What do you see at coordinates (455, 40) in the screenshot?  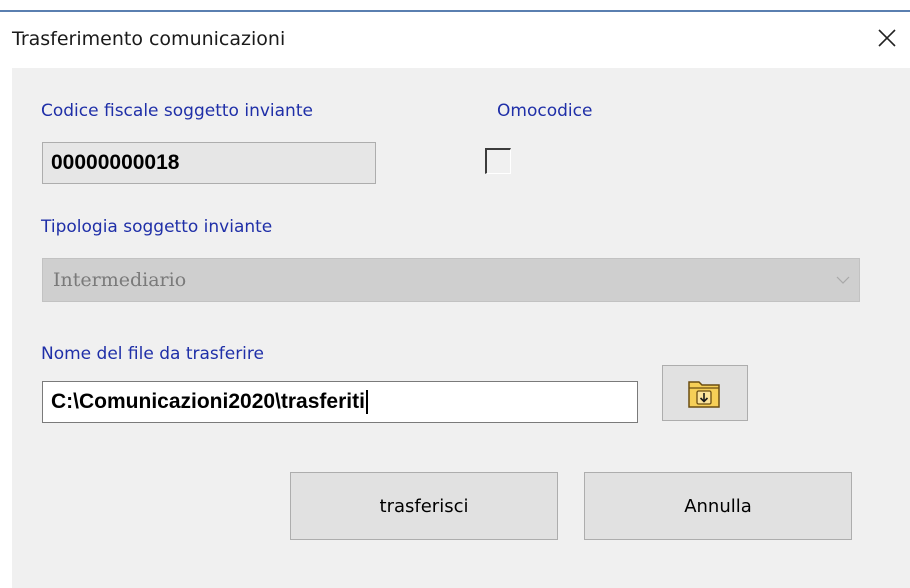 I see `title-bar: Trasferimento comunicazioni` at bounding box center [455, 40].